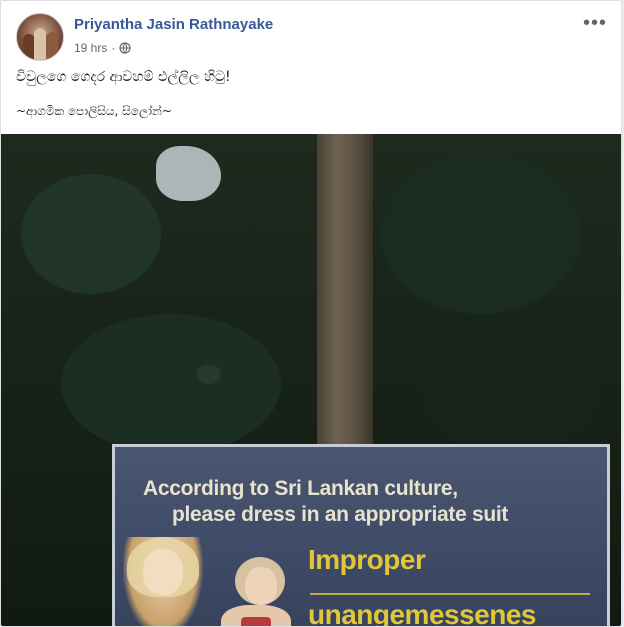  What do you see at coordinates (422, 612) in the screenshot?
I see `sign-word-unangemessenes: unangemessenes` at bounding box center [422, 612].